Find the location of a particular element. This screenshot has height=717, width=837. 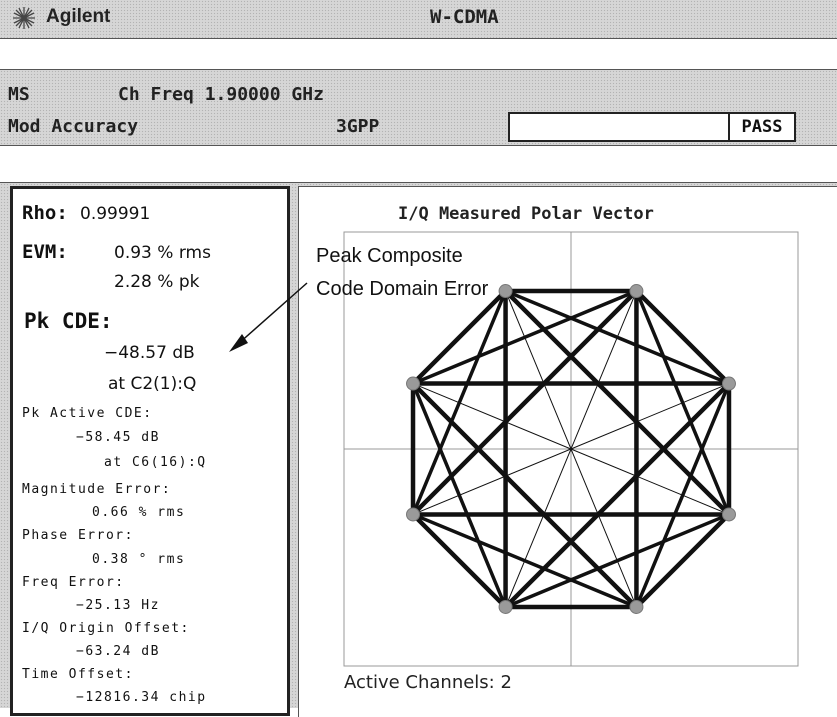

annotation-line-1: Peak Composite is located at coordinates (389, 256).